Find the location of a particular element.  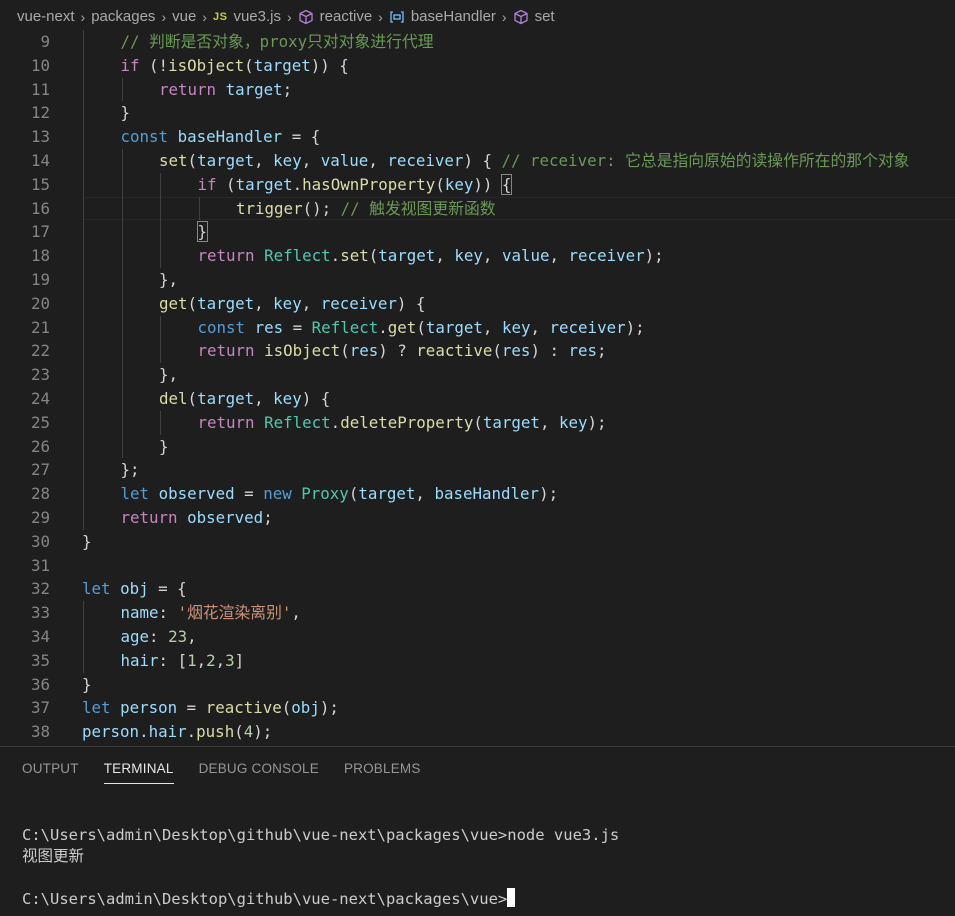

breadcrumb-item-basehandler: baseHandler is located at coordinates (442, 16).